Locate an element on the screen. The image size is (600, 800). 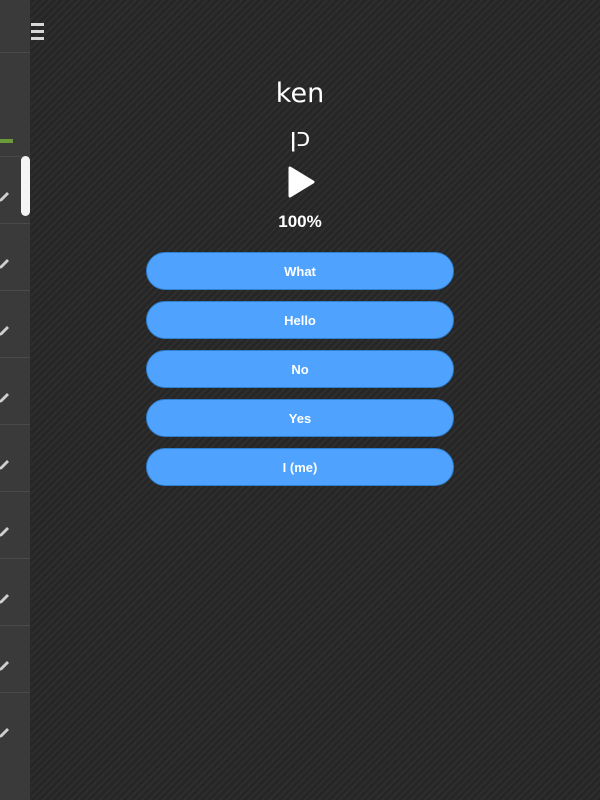
progress-percent: 100% is located at coordinates (300, 221).